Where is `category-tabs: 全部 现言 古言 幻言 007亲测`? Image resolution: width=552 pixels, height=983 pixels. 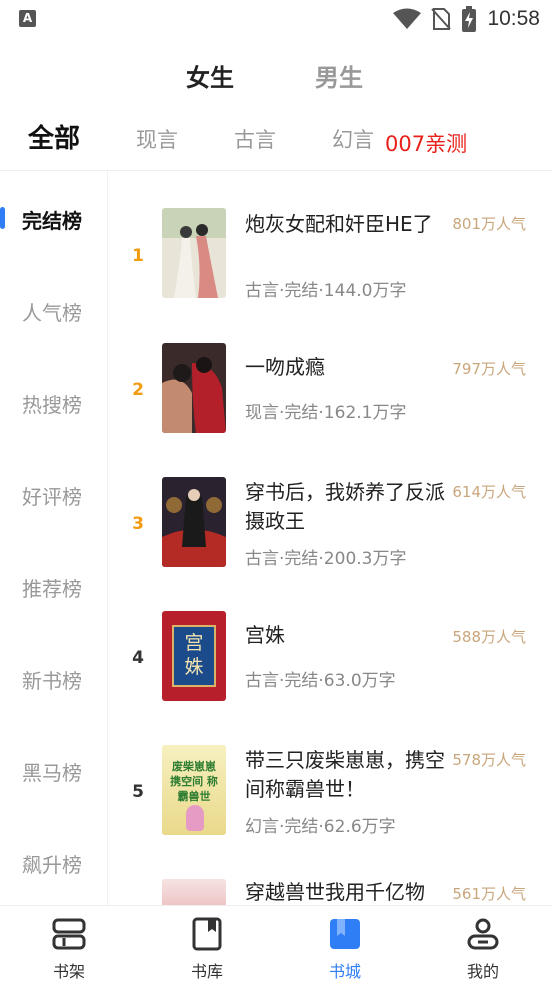 category-tabs: 全部 现言 古言 幻言 007亲测 is located at coordinates (276, 138).